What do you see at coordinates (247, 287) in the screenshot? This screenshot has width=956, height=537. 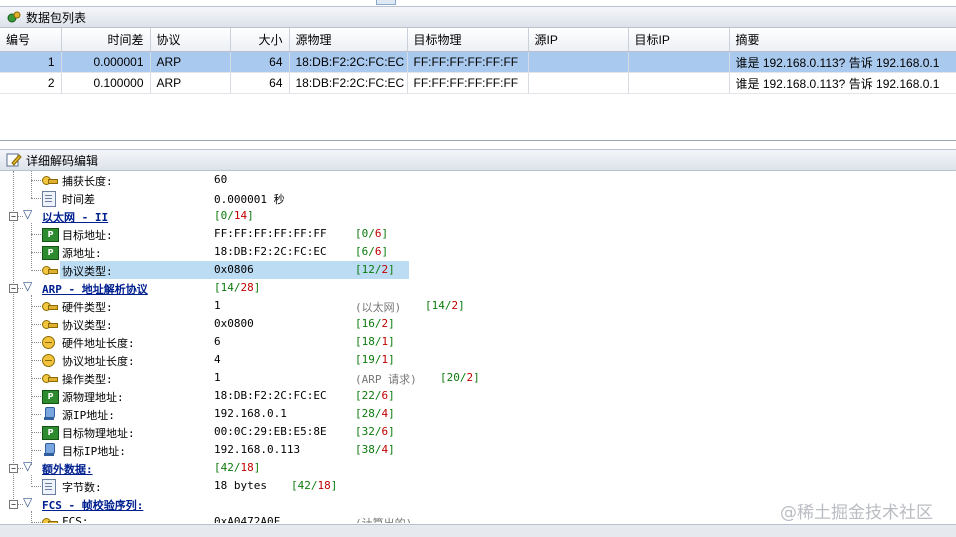 I see `byte-range-length: 28` at bounding box center [247, 287].